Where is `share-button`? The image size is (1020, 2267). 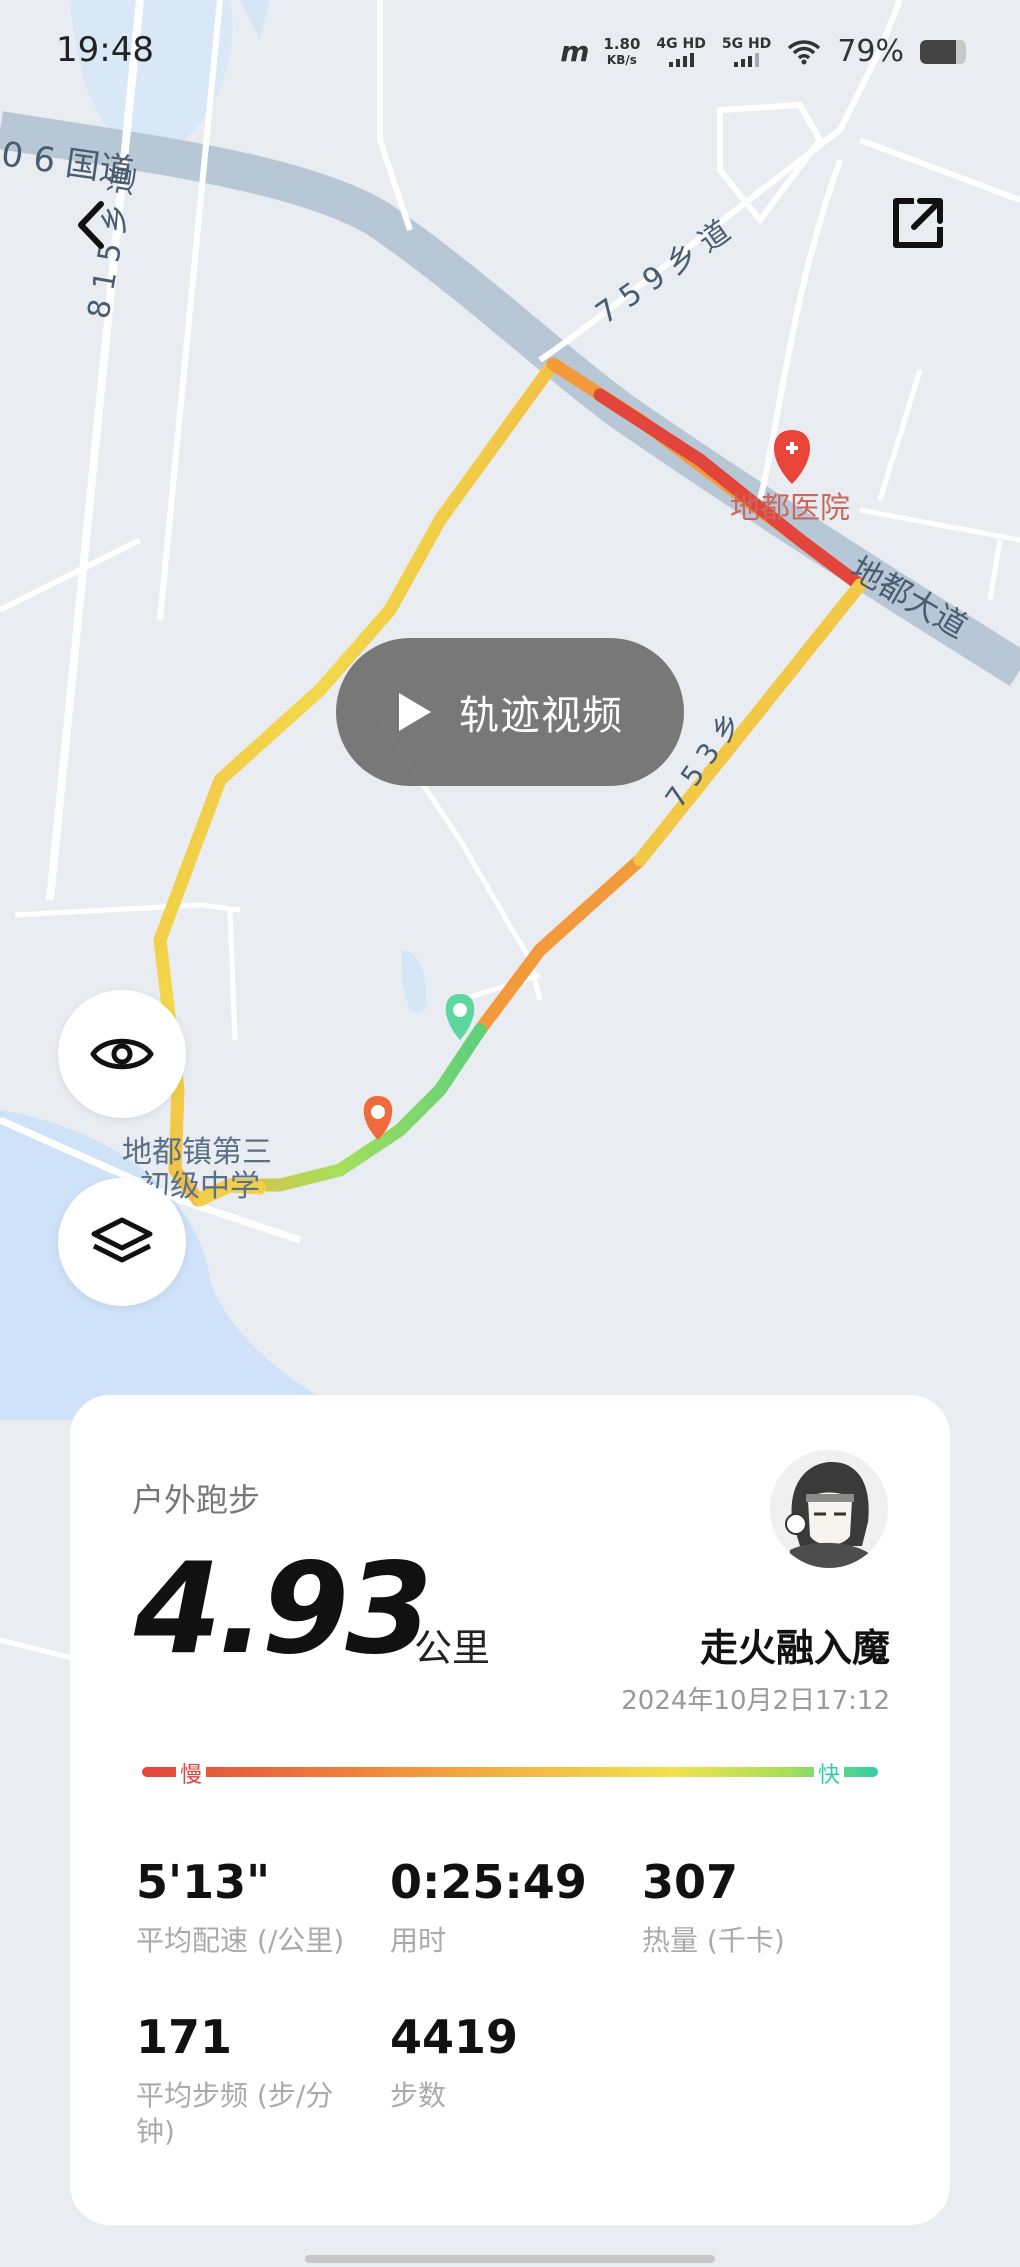 share-button is located at coordinates (918, 223).